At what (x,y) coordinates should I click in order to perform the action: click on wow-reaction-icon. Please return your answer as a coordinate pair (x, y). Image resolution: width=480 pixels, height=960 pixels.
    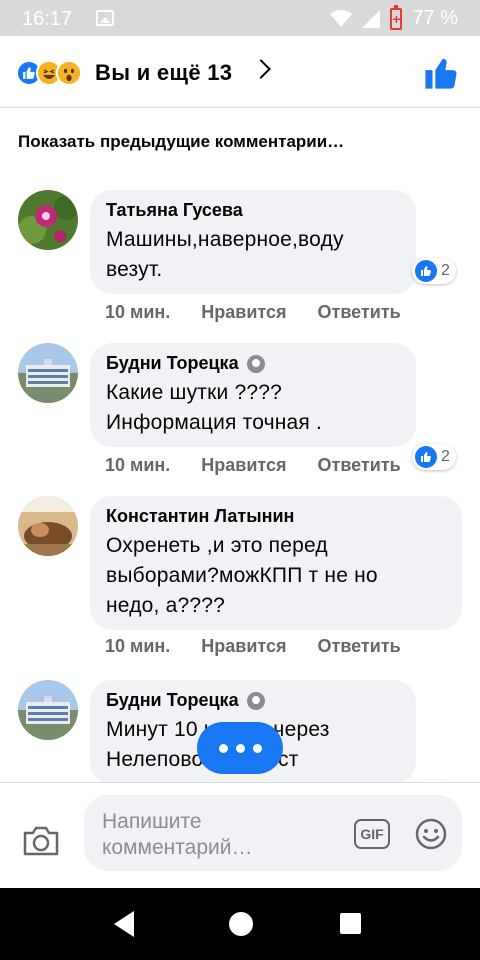
    Looking at the image, I should click on (69, 73).